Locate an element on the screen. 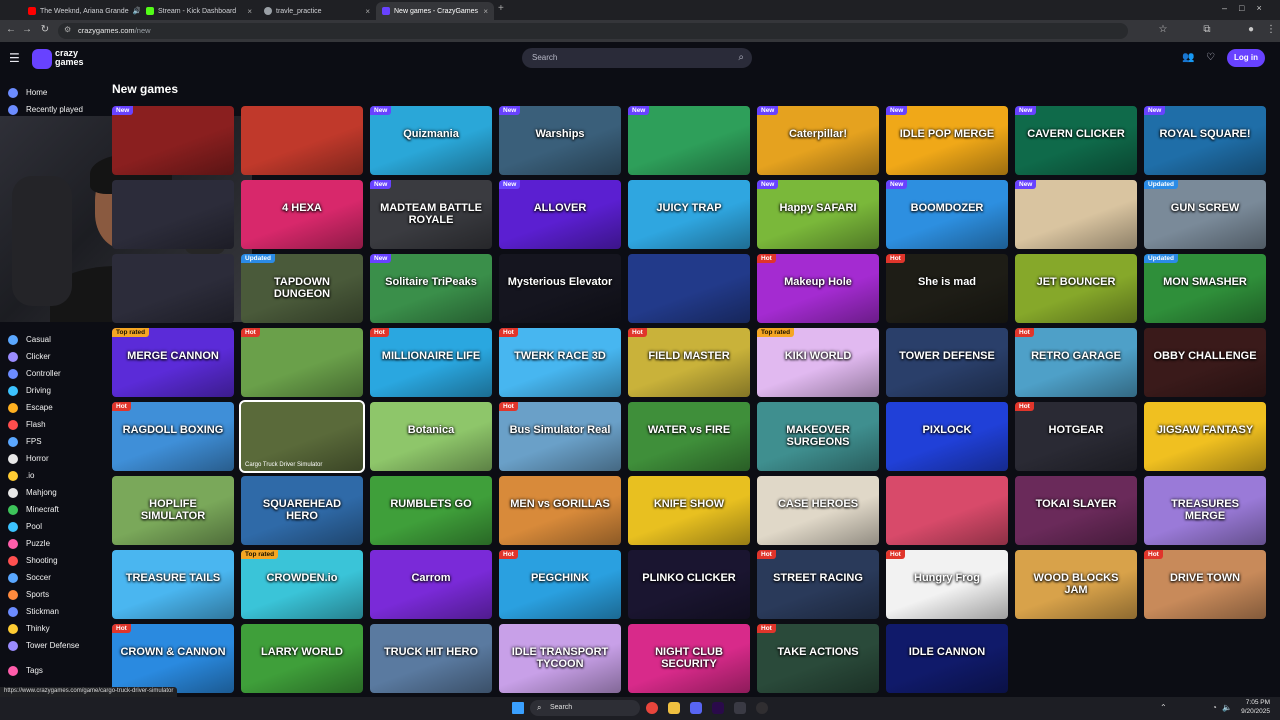 The height and width of the screenshot is (720, 1280). browser-menu-icon: ⋮ is located at coordinates (1271, 29).